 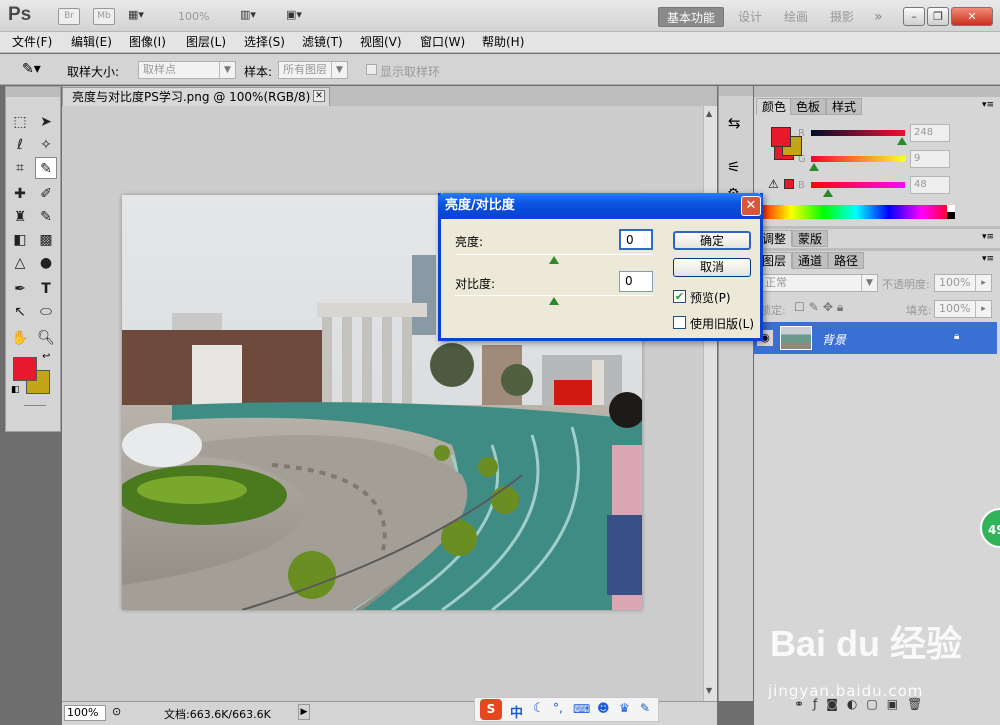 I want to click on b-channel-slider, so click(x=858, y=185).